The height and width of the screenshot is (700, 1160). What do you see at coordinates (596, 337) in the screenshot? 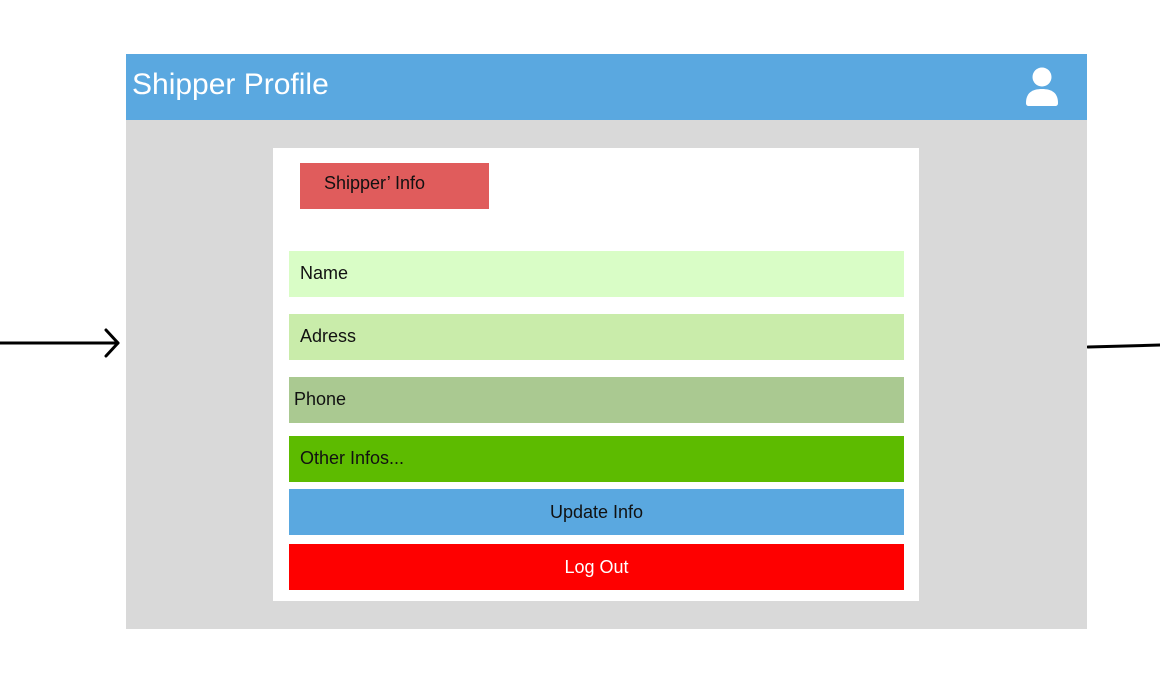
I see `adress-field: Adress` at bounding box center [596, 337].